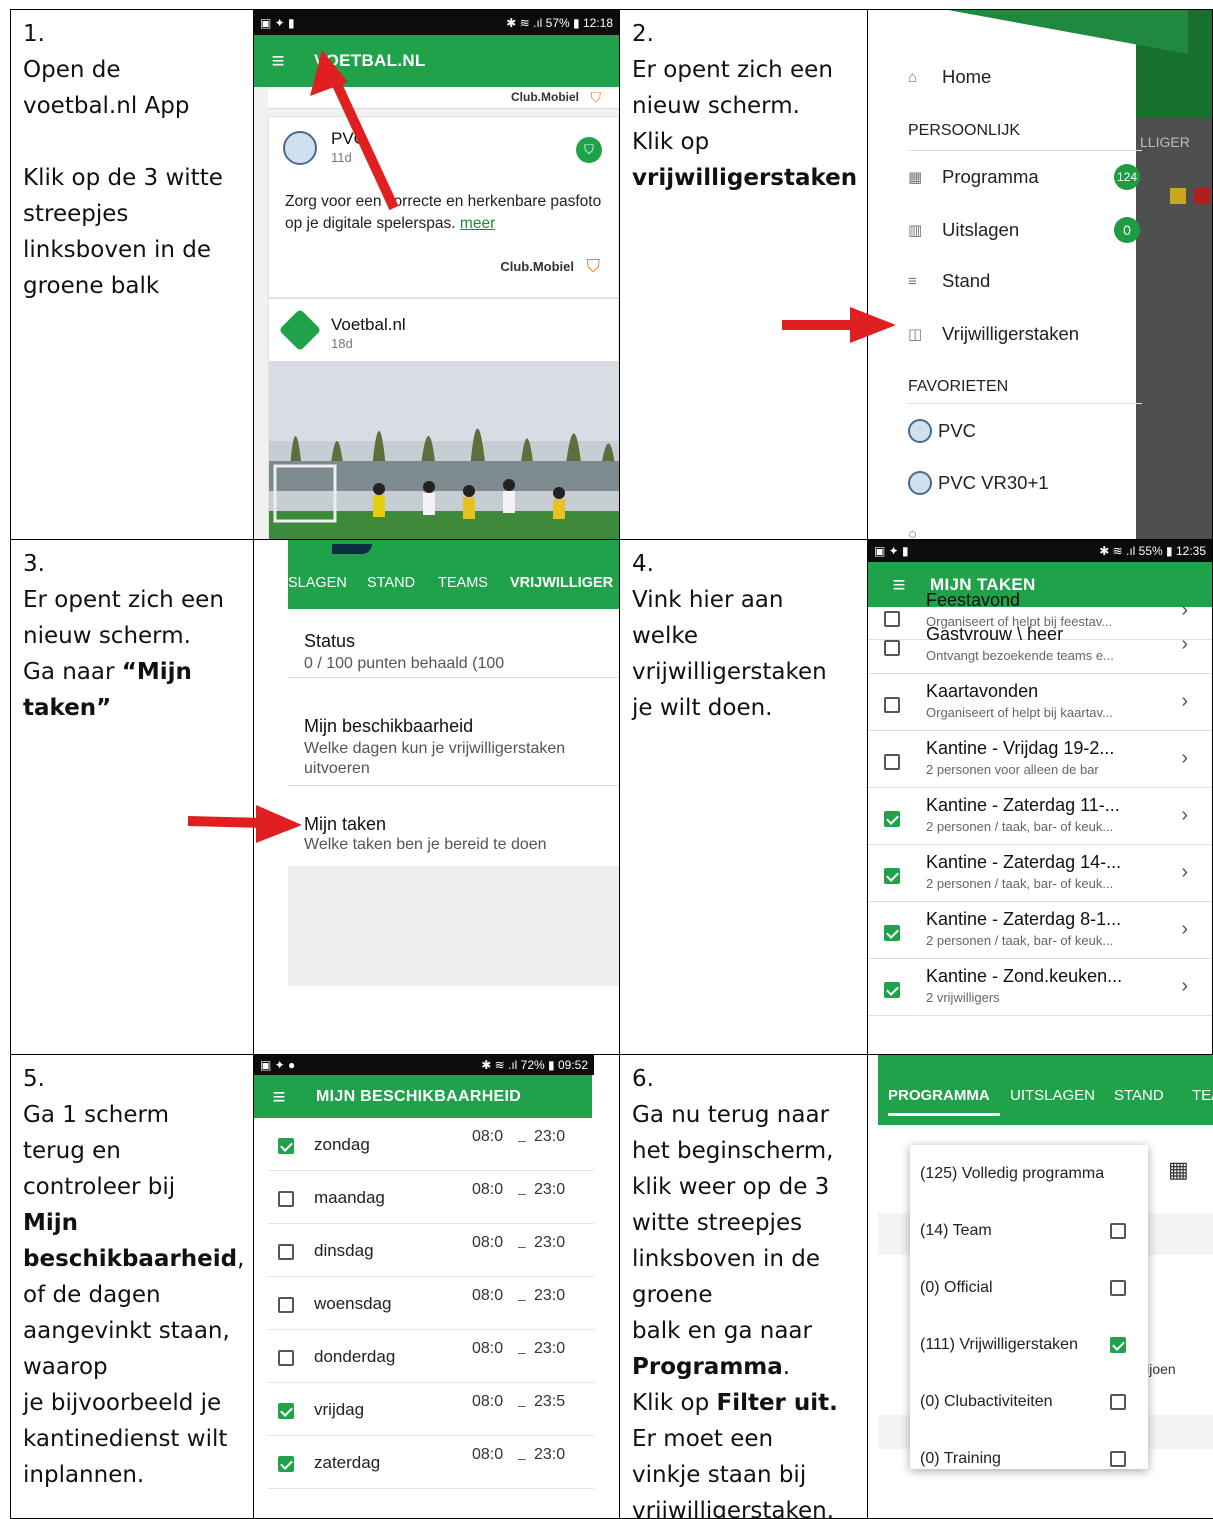 The height and width of the screenshot is (1519, 1213). What do you see at coordinates (431, 1462) in the screenshot?
I see `day-row: zaterdag 08:0–23:0` at bounding box center [431, 1462].